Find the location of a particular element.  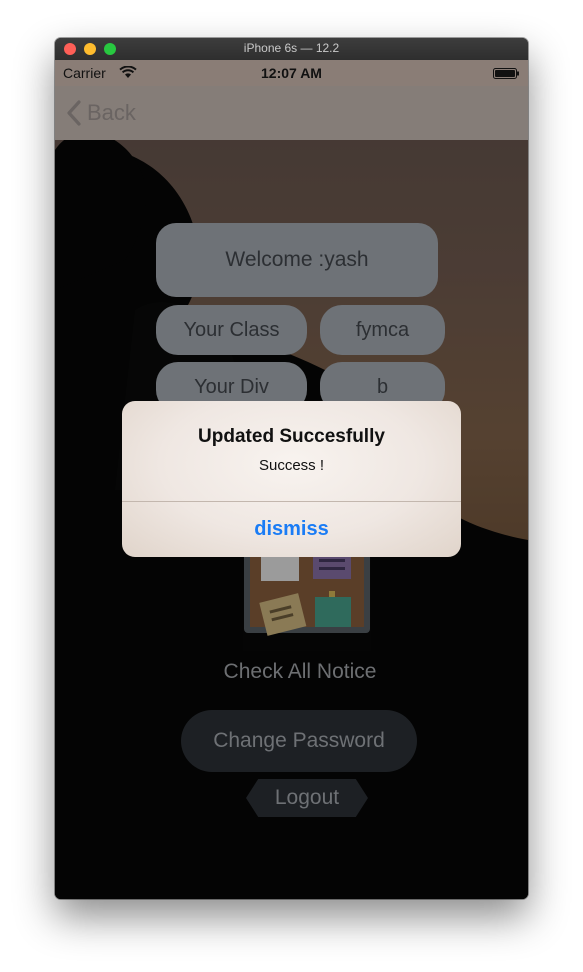

change-password-button: Change Password is located at coordinates (299, 741).